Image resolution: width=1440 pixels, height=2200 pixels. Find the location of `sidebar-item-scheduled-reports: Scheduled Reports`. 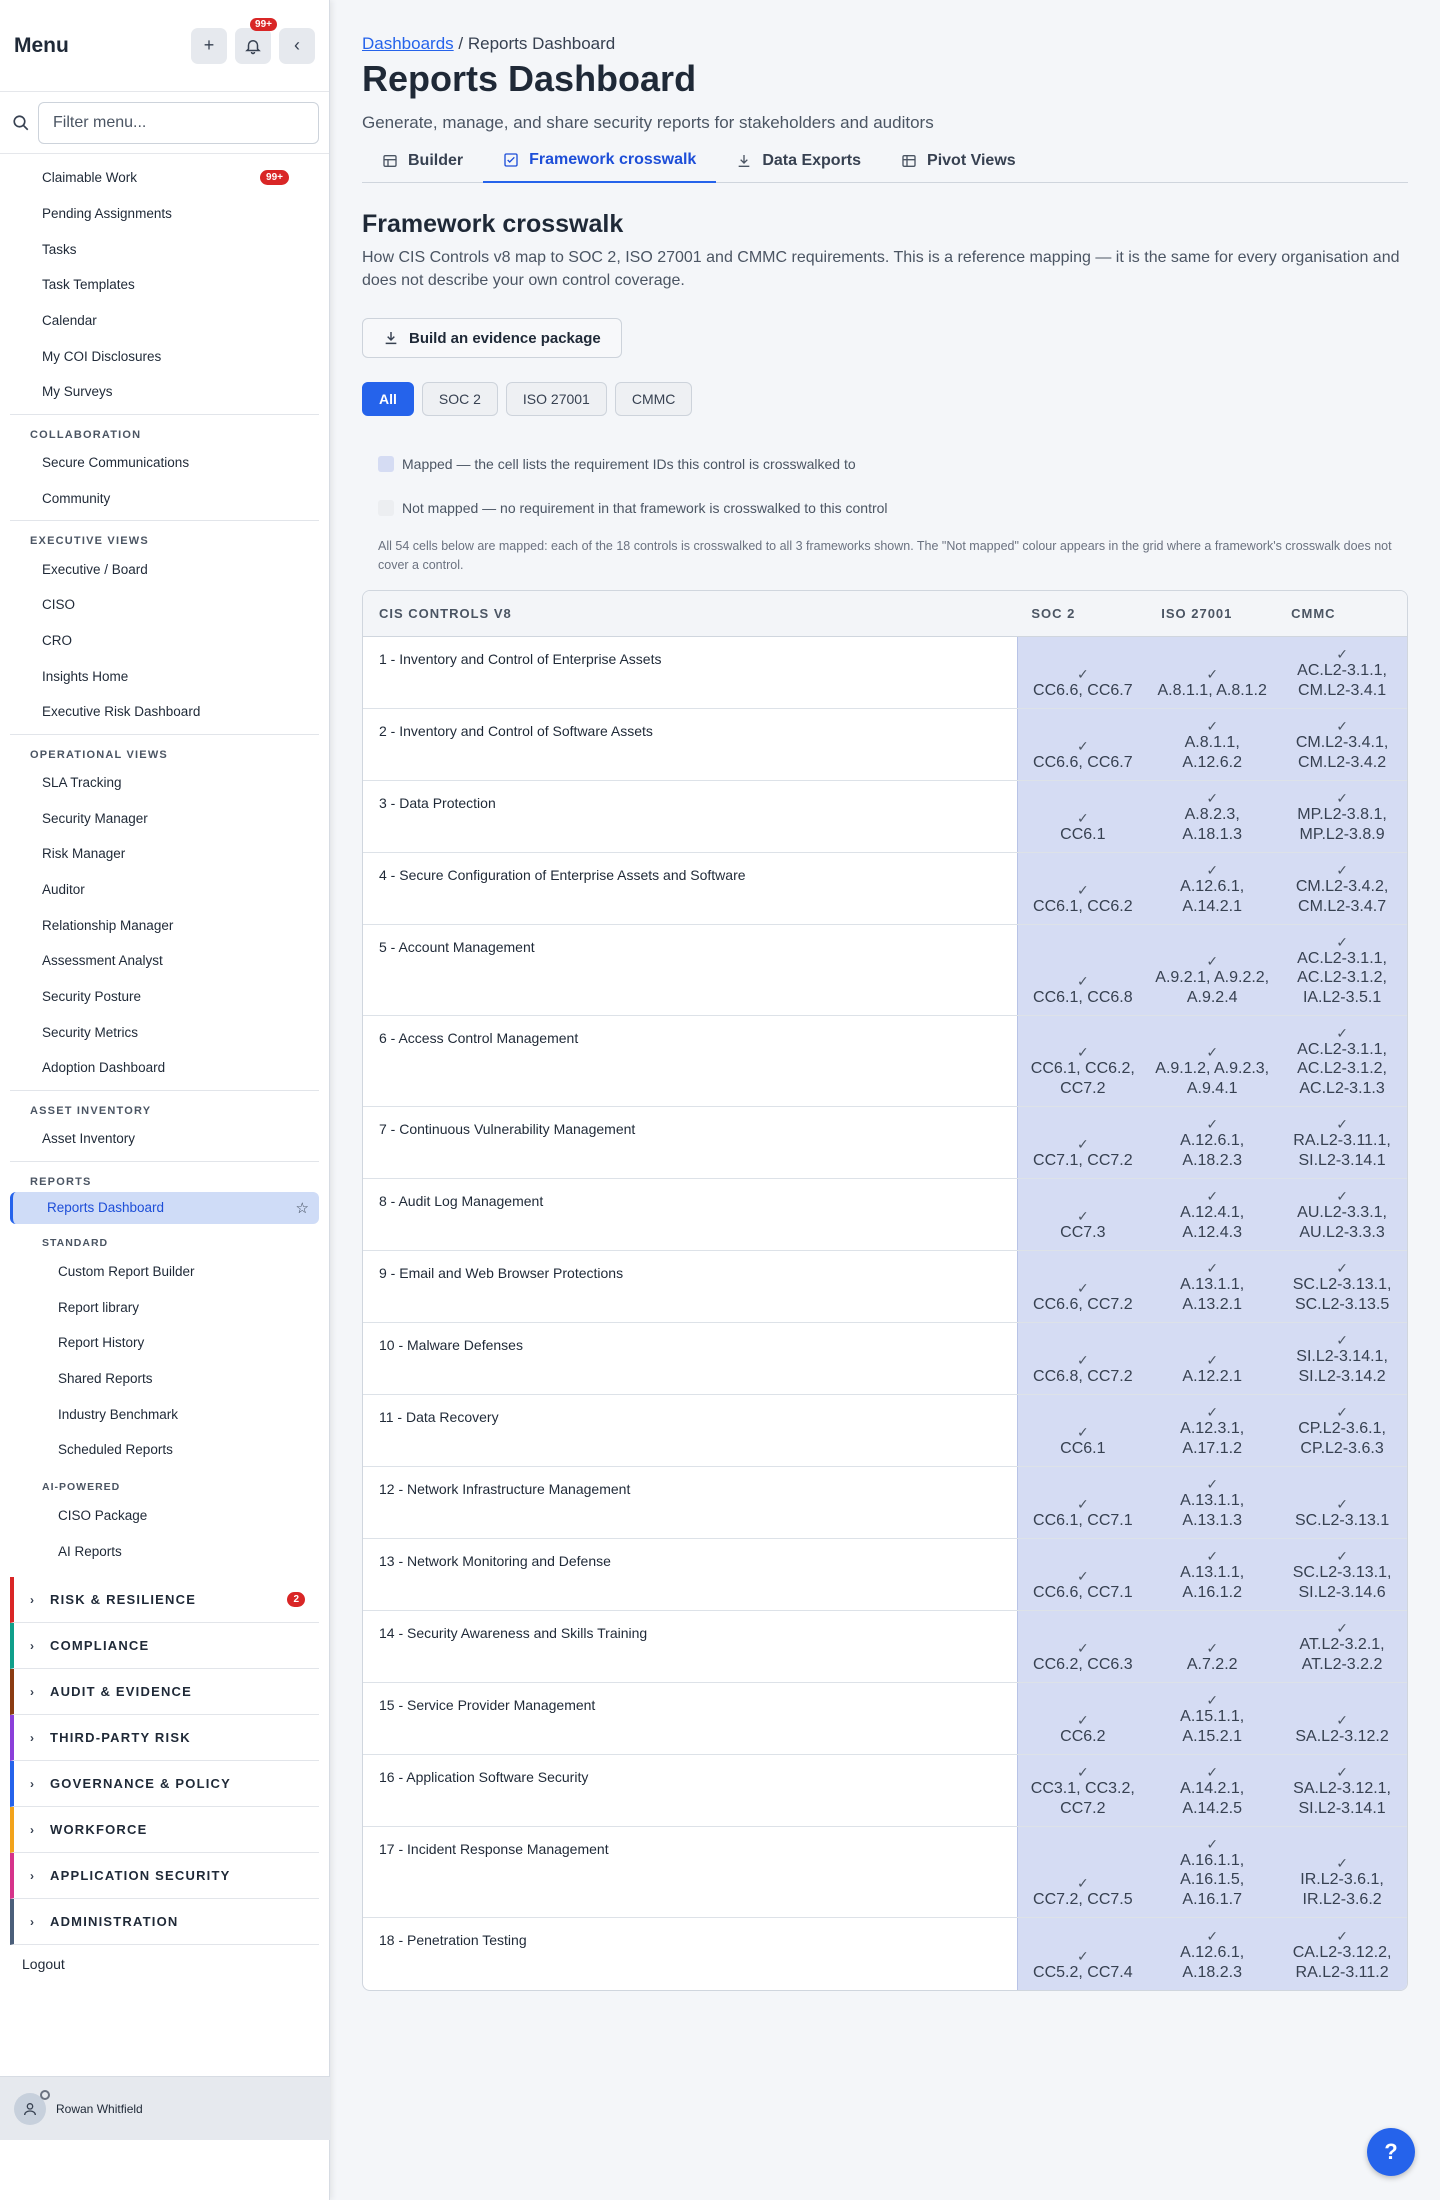

sidebar-item-scheduled-reports: Scheduled Reports is located at coordinates (164, 1450).